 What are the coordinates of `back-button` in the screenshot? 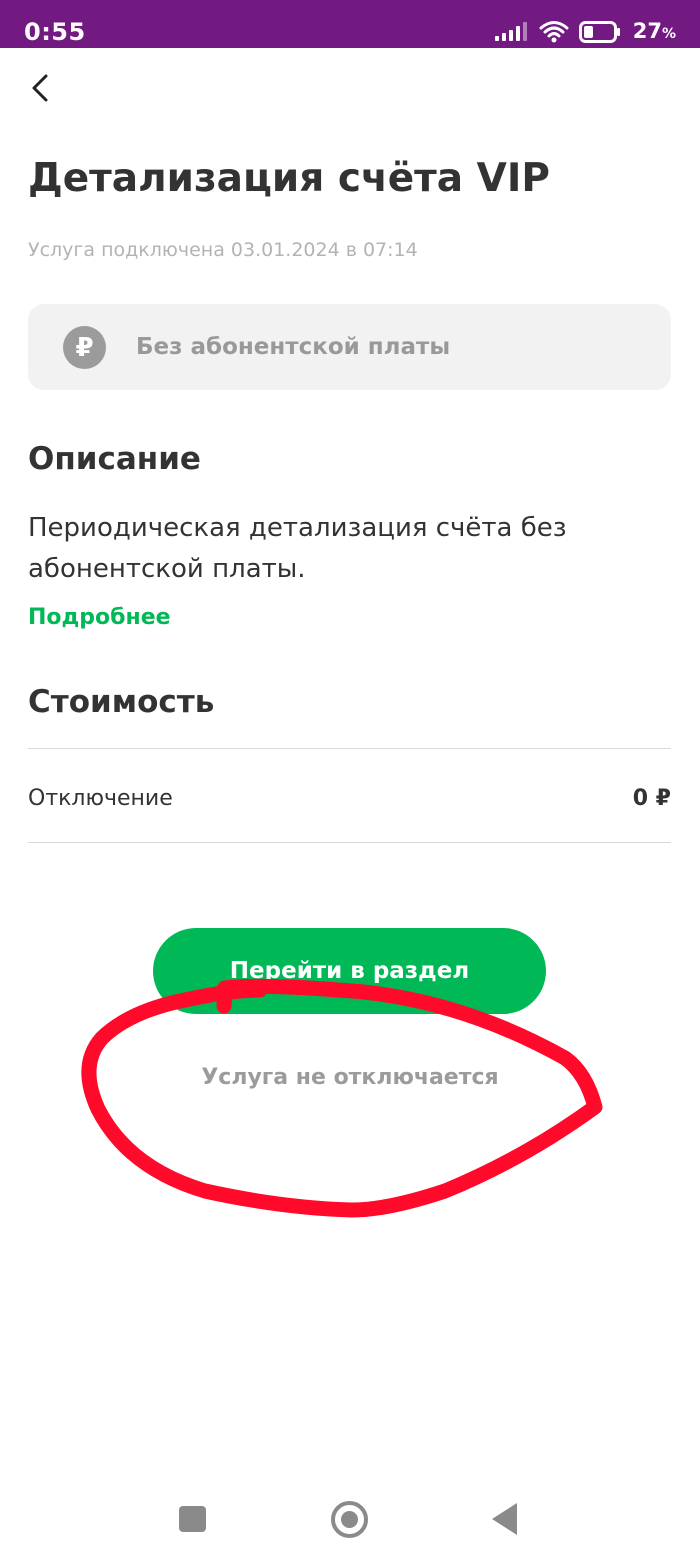 It's located at (40, 88).